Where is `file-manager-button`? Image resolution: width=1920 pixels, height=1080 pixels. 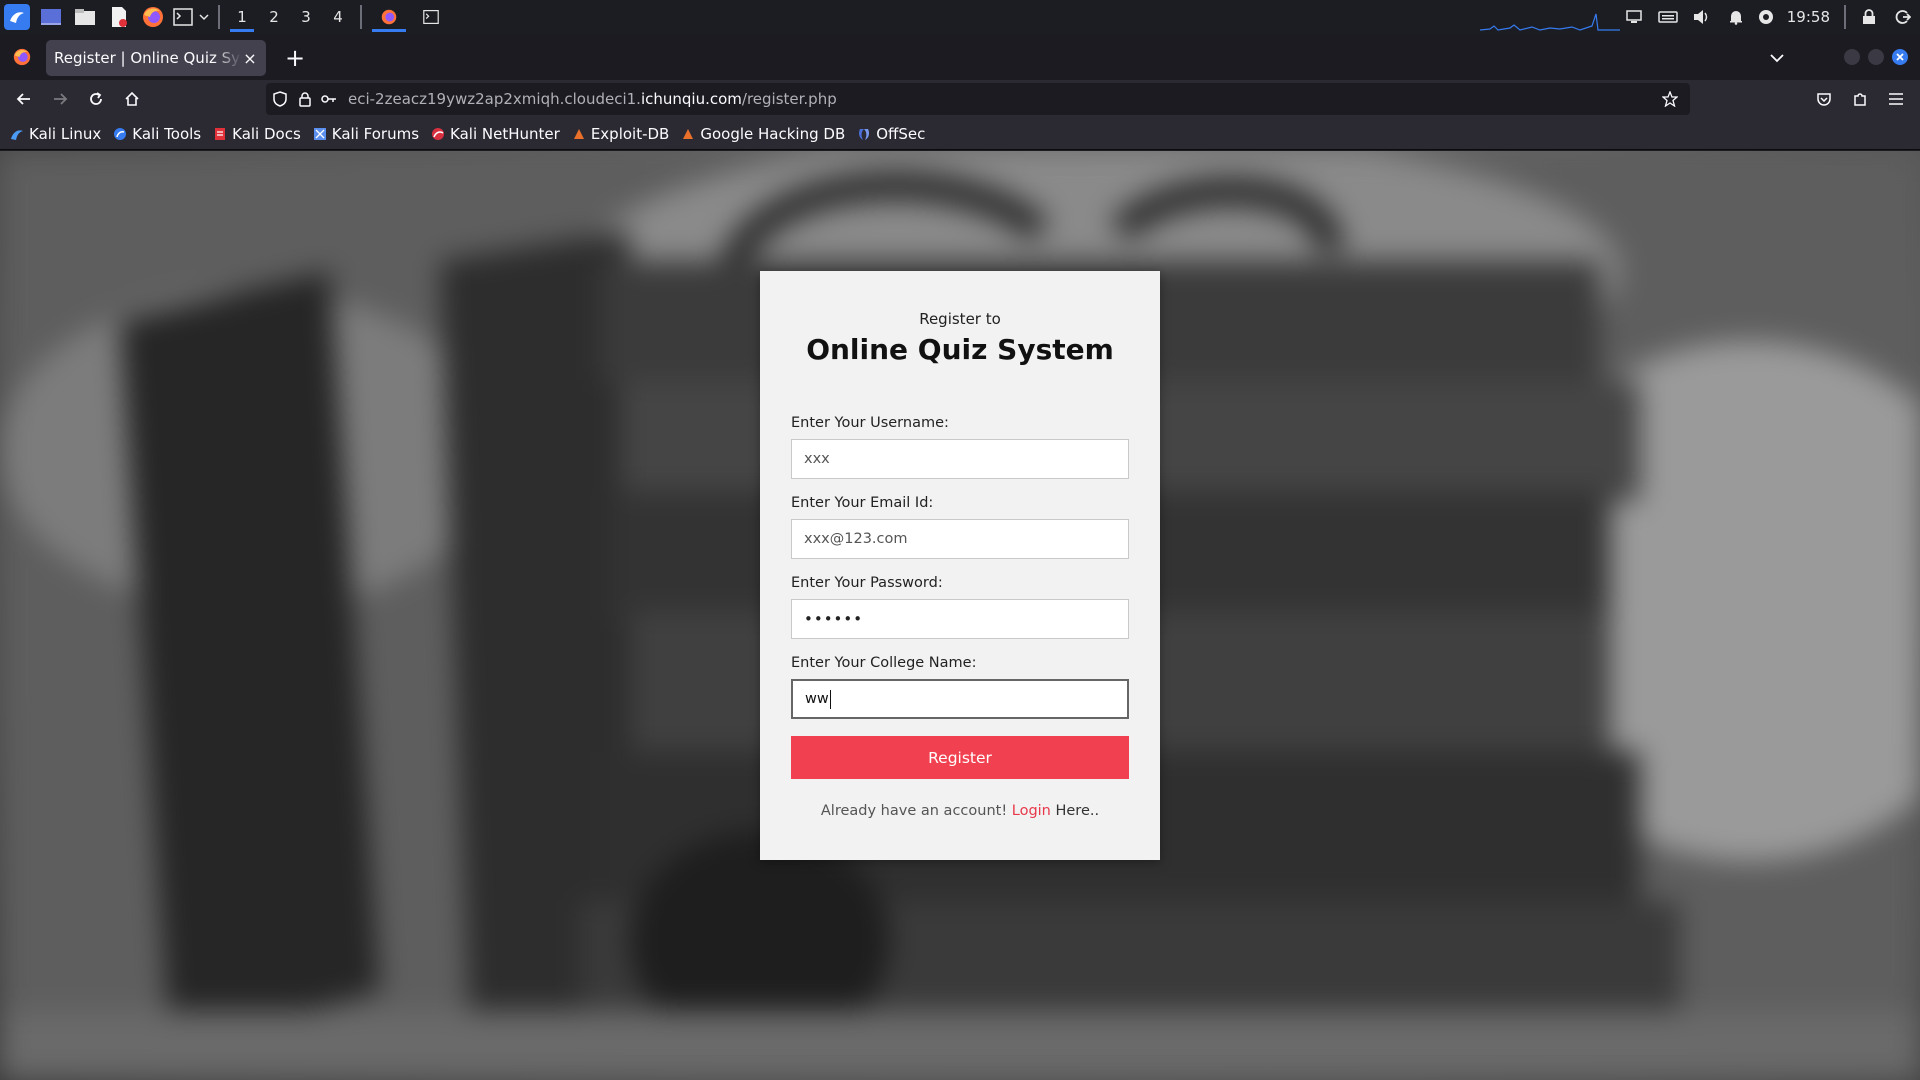
file-manager-button is located at coordinates (85, 17).